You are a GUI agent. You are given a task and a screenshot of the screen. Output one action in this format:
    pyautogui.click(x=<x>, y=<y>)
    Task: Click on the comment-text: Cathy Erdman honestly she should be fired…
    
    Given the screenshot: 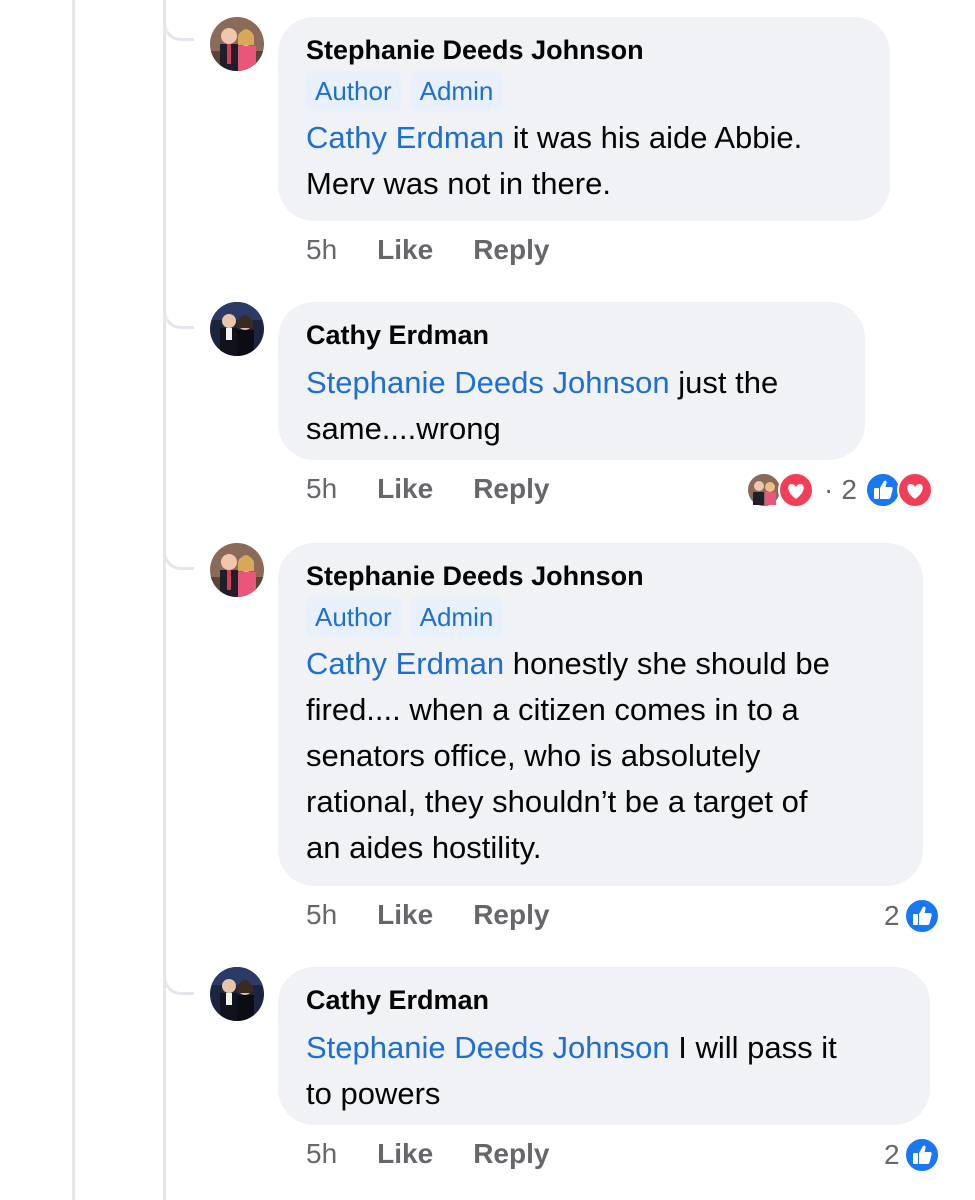 What is the action you would take?
    pyautogui.click(x=568, y=755)
    